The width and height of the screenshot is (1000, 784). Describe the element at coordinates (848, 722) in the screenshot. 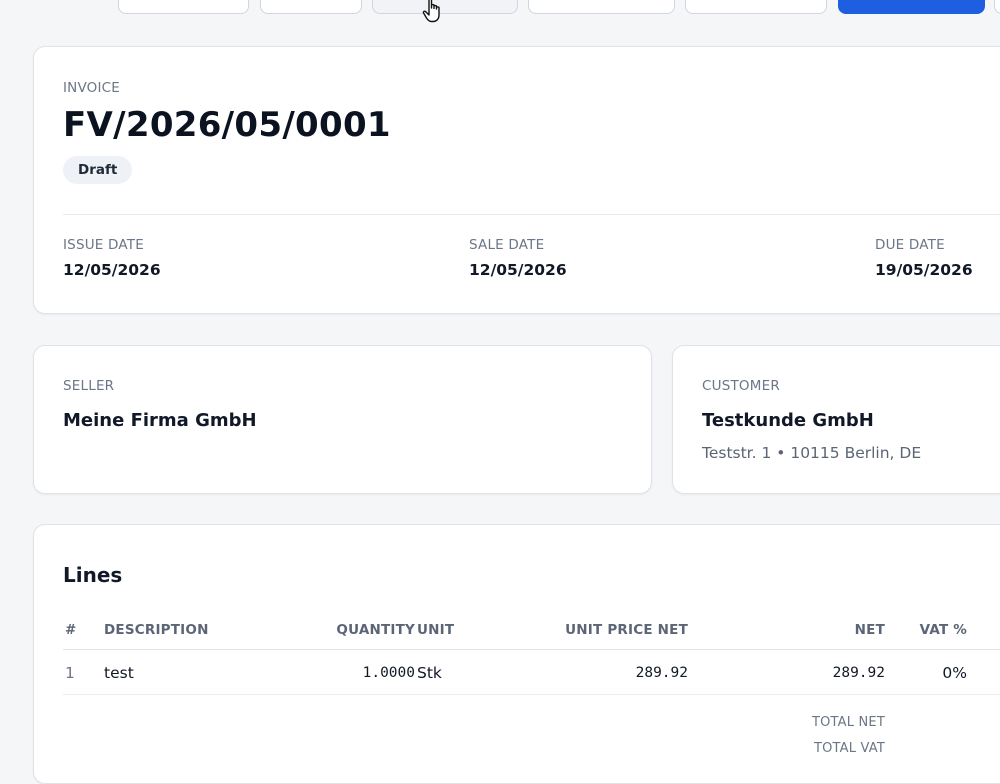

I see `total-net-label: TOTAL NET` at that location.